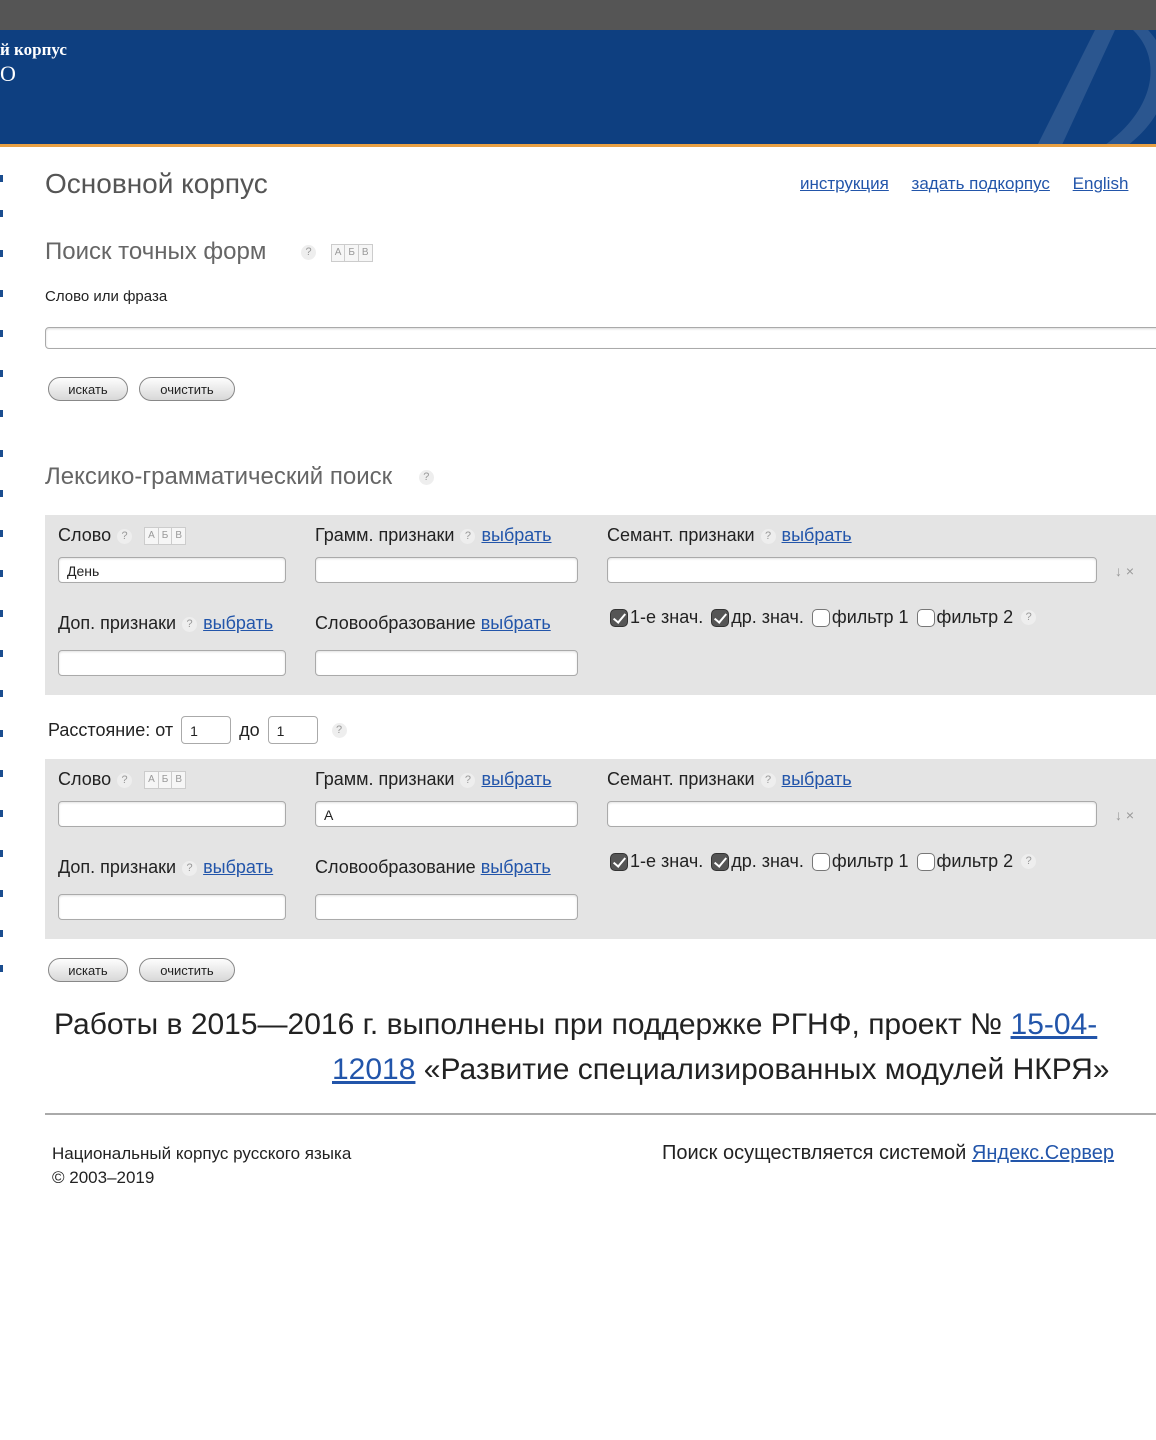 Image resolution: width=1156 pixels, height=1440 pixels. I want to click on keyboard-icon: А Б В, so click(351, 252).